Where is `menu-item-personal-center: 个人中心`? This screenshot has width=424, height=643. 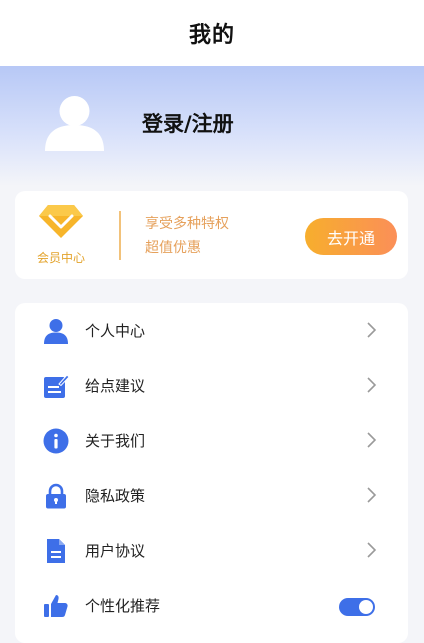 menu-item-personal-center: 个人中心 is located at coordinates (211, 330).